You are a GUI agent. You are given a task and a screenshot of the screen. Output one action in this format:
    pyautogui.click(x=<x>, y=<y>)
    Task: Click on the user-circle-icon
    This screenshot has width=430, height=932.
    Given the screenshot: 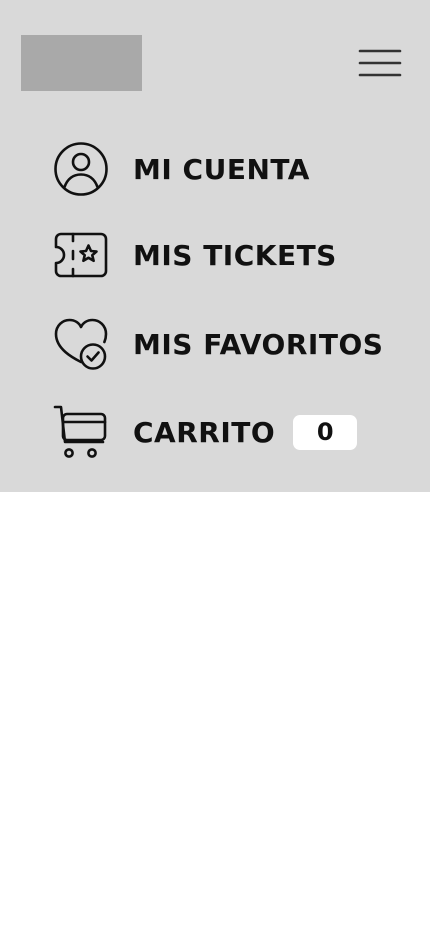 What is the action you would take?
    pyautogui.click(x=81, y=169)
    